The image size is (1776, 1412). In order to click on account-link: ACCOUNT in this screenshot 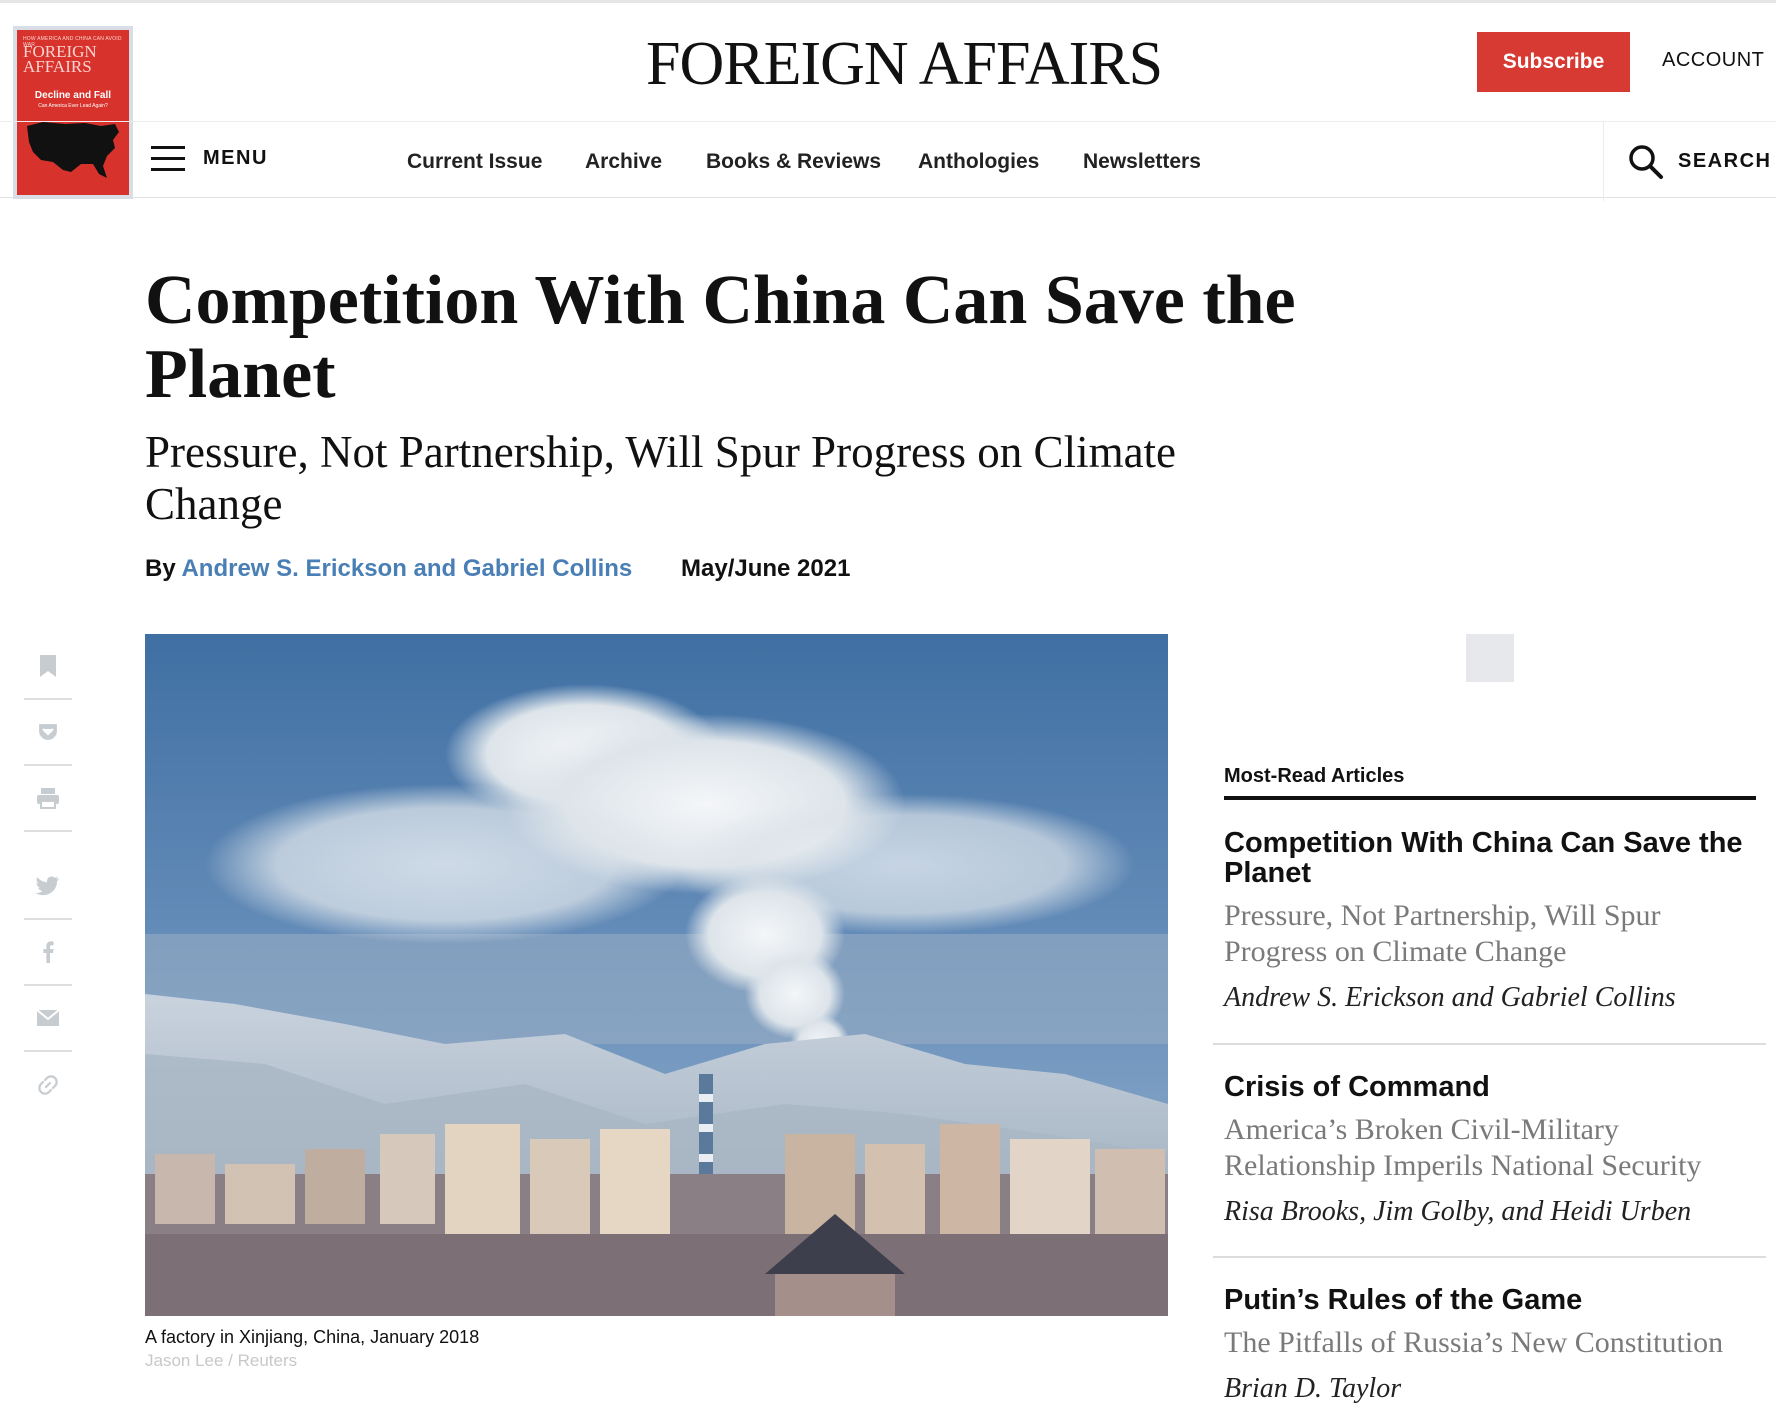, I will do `click(1713, 60)`.